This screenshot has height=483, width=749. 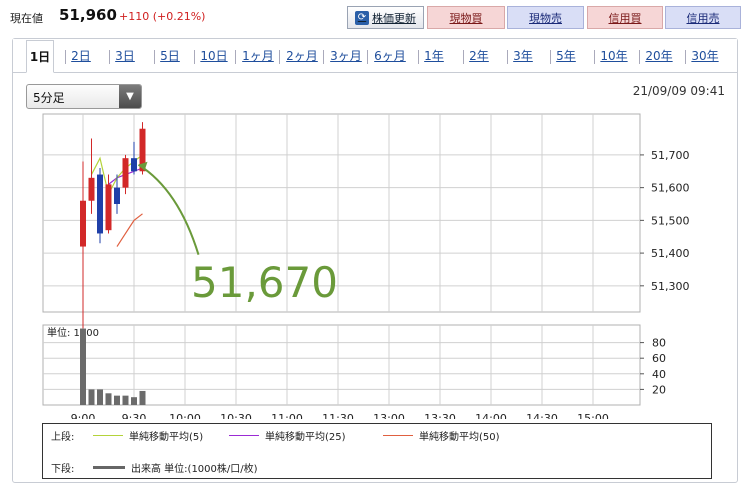 What do you see at coordinates (244, 435) in the screenshot?
I see `legend-ma25-swatch` at bounding box center [244, 435].